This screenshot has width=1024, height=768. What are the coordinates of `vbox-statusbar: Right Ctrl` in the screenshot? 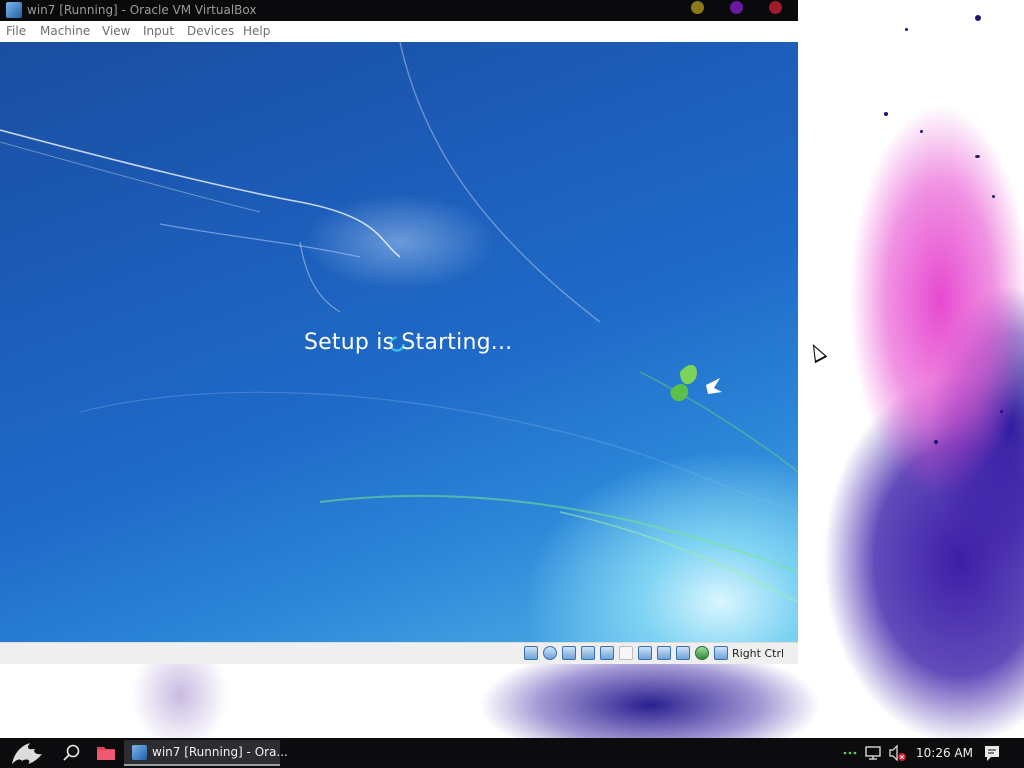 It's located at (399, 653).